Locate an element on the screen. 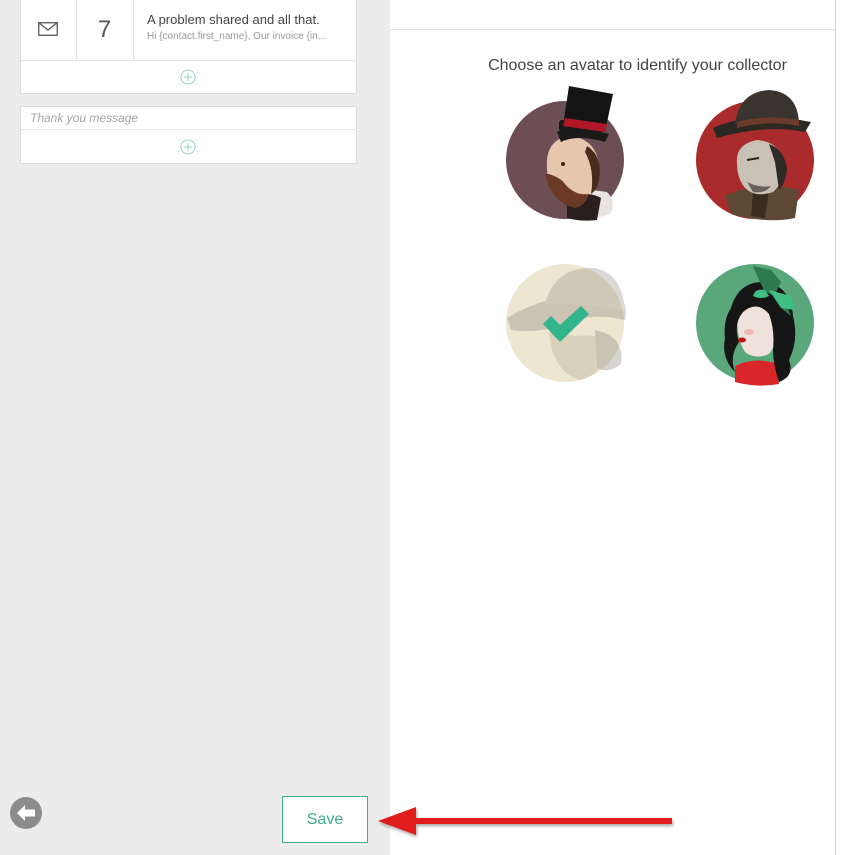 This screenshot has width=842, height=855. avatar-gentleman is located at coordinates (565, 154).